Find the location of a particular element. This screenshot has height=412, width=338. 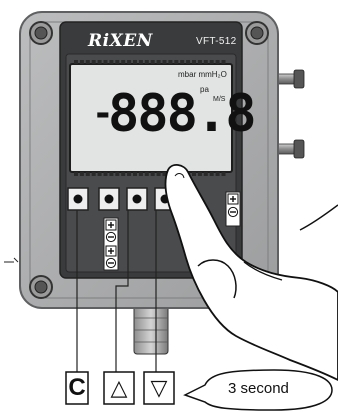

terminal-block-right is located at coordinates (233, 209).